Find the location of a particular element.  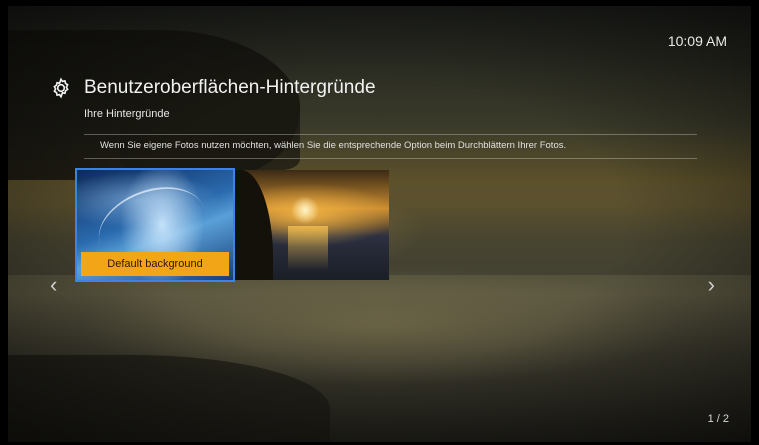

thumbnail-label: Default background is located at coordinates (155, 264).